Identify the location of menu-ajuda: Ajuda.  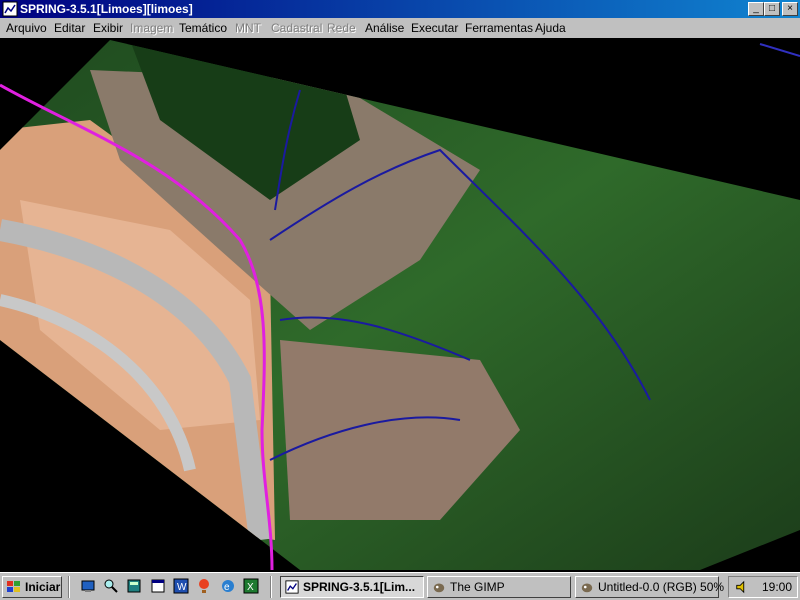
(550, 28).